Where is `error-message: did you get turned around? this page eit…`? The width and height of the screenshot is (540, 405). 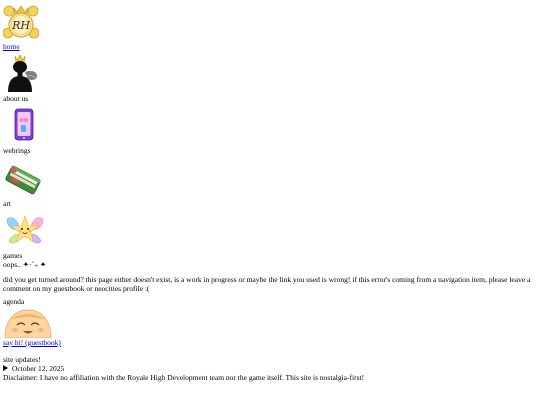 error-message: did you get turned around? this page eit… is located at coordinates (267, 284).